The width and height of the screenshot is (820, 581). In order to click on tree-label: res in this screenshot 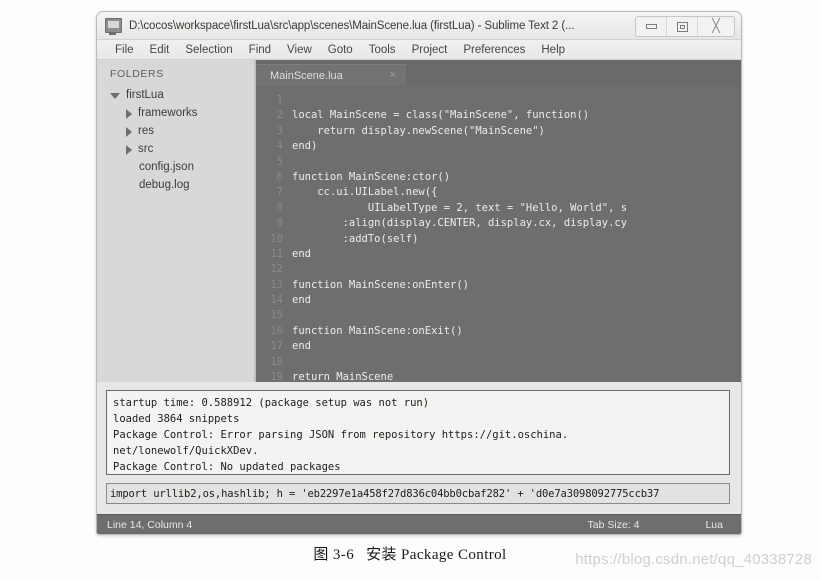, I will do `click(146, 131)`.